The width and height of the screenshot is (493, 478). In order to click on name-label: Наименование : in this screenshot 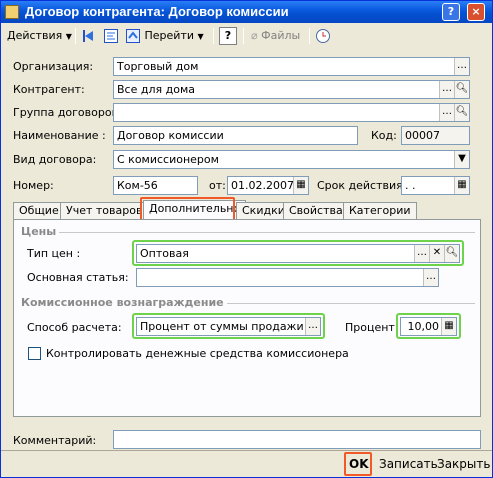, I will do `click(59, 135)`.